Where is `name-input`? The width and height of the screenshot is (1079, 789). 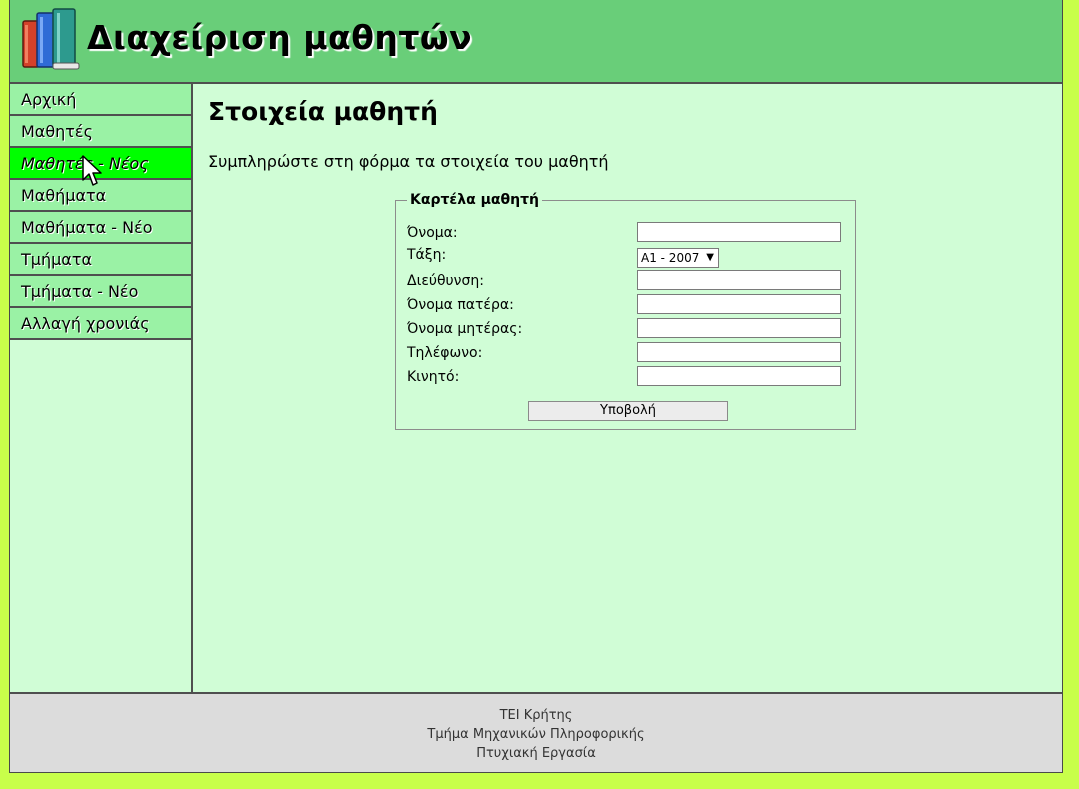
name-input is located at coordinates (739, 232).